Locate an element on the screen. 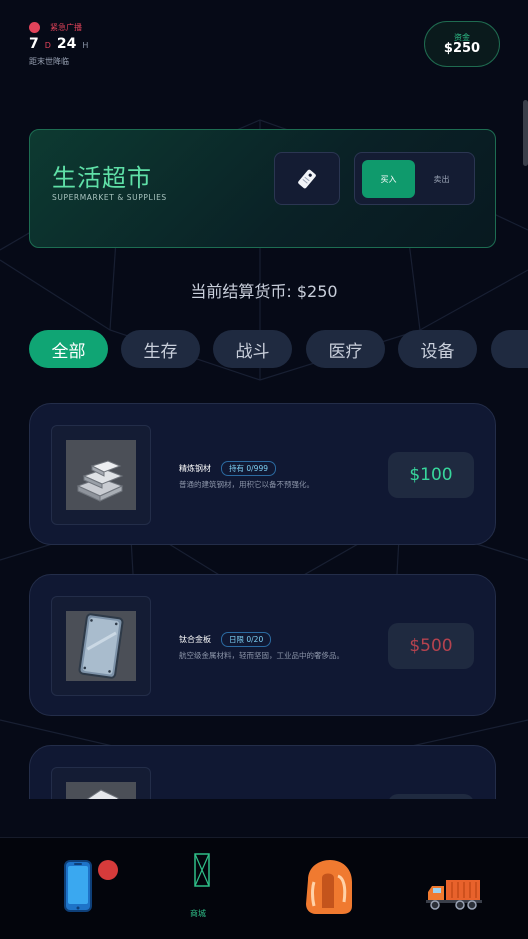 This screenshot has width=528, height=939. steel-ingots-icon is located at coordinates (101, 475).